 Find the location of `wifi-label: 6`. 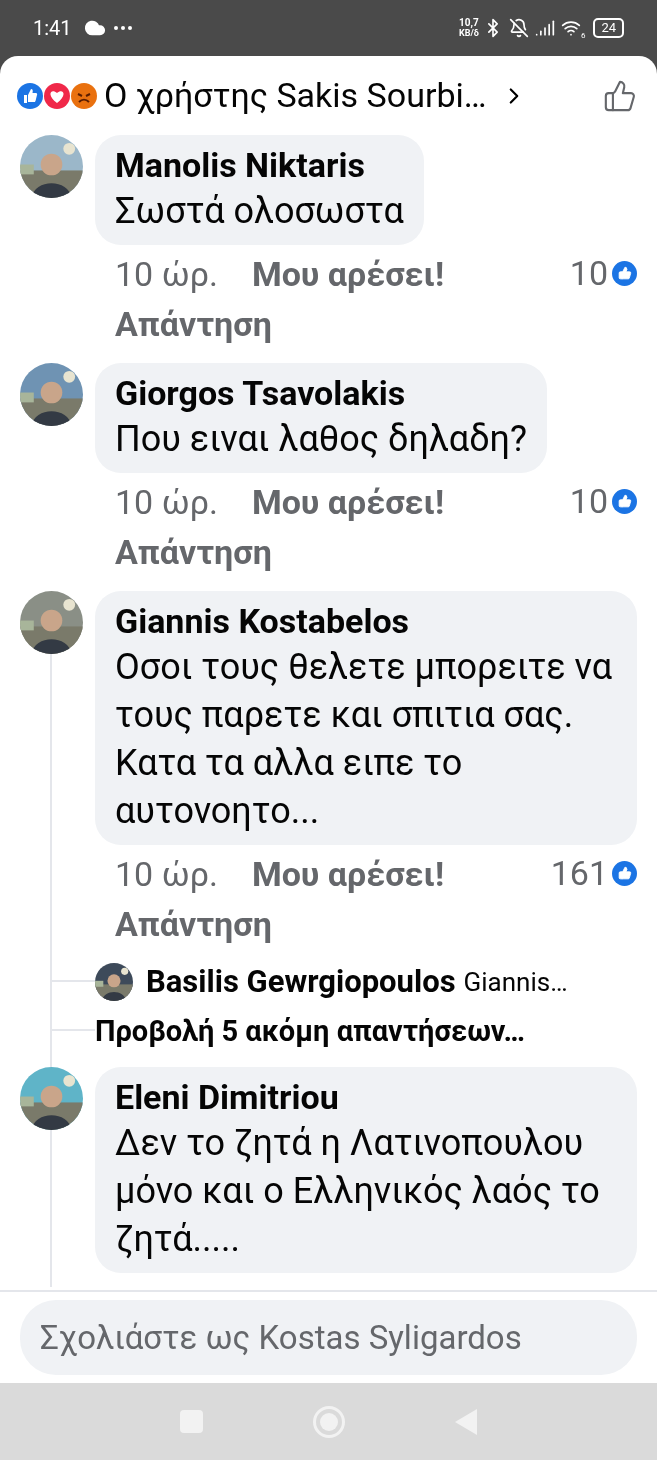

wifi-label: 6 is located at coordinates (583, 36).